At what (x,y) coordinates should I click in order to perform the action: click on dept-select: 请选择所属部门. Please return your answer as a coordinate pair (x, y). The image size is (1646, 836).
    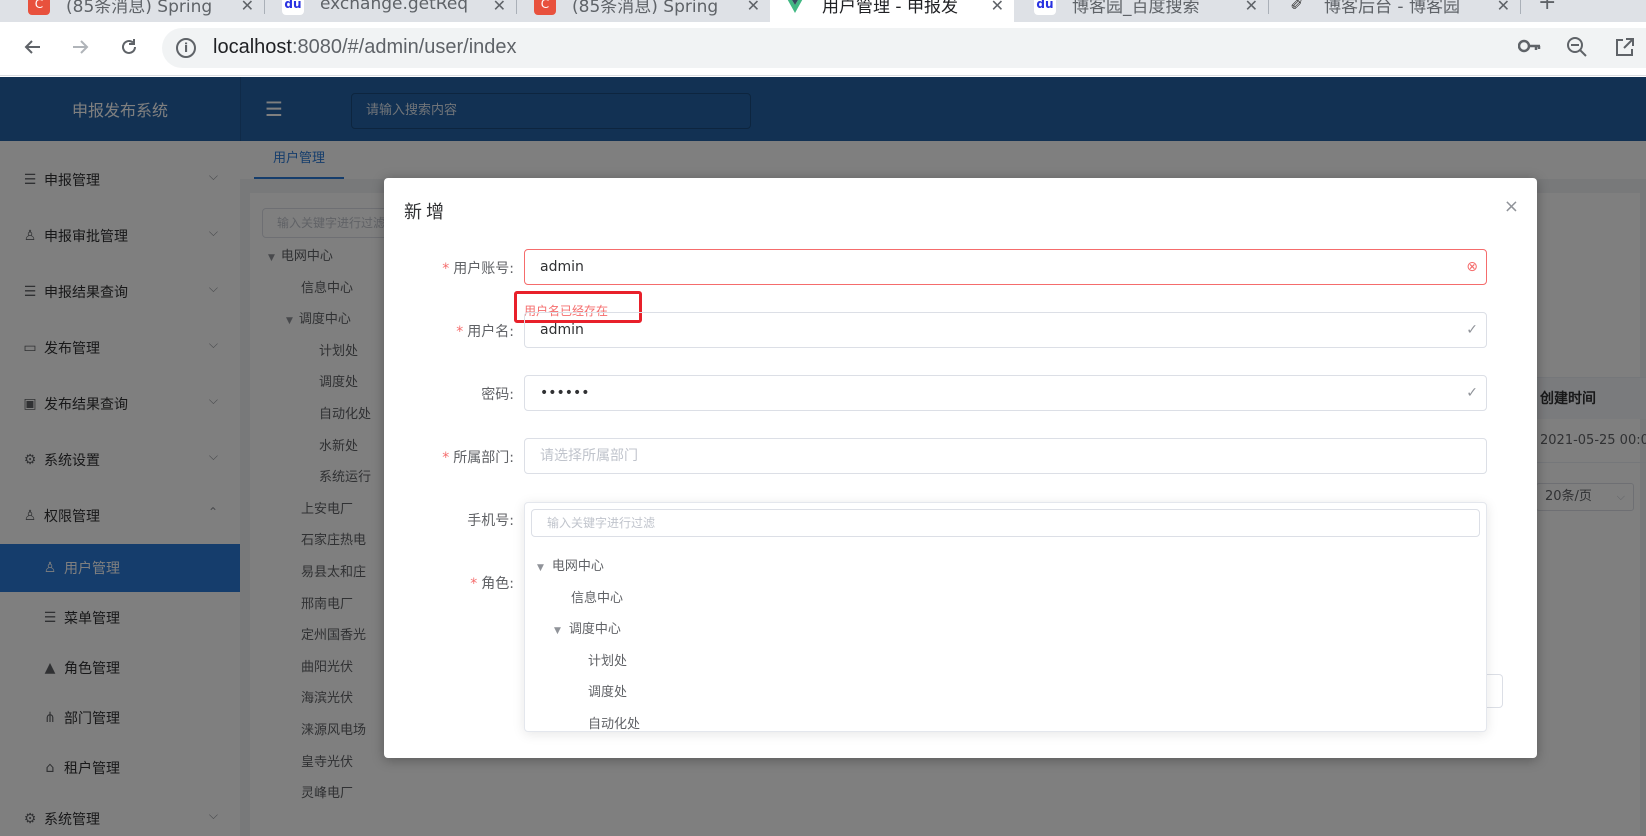
    Looking at the image, I should click on (1005, 456).